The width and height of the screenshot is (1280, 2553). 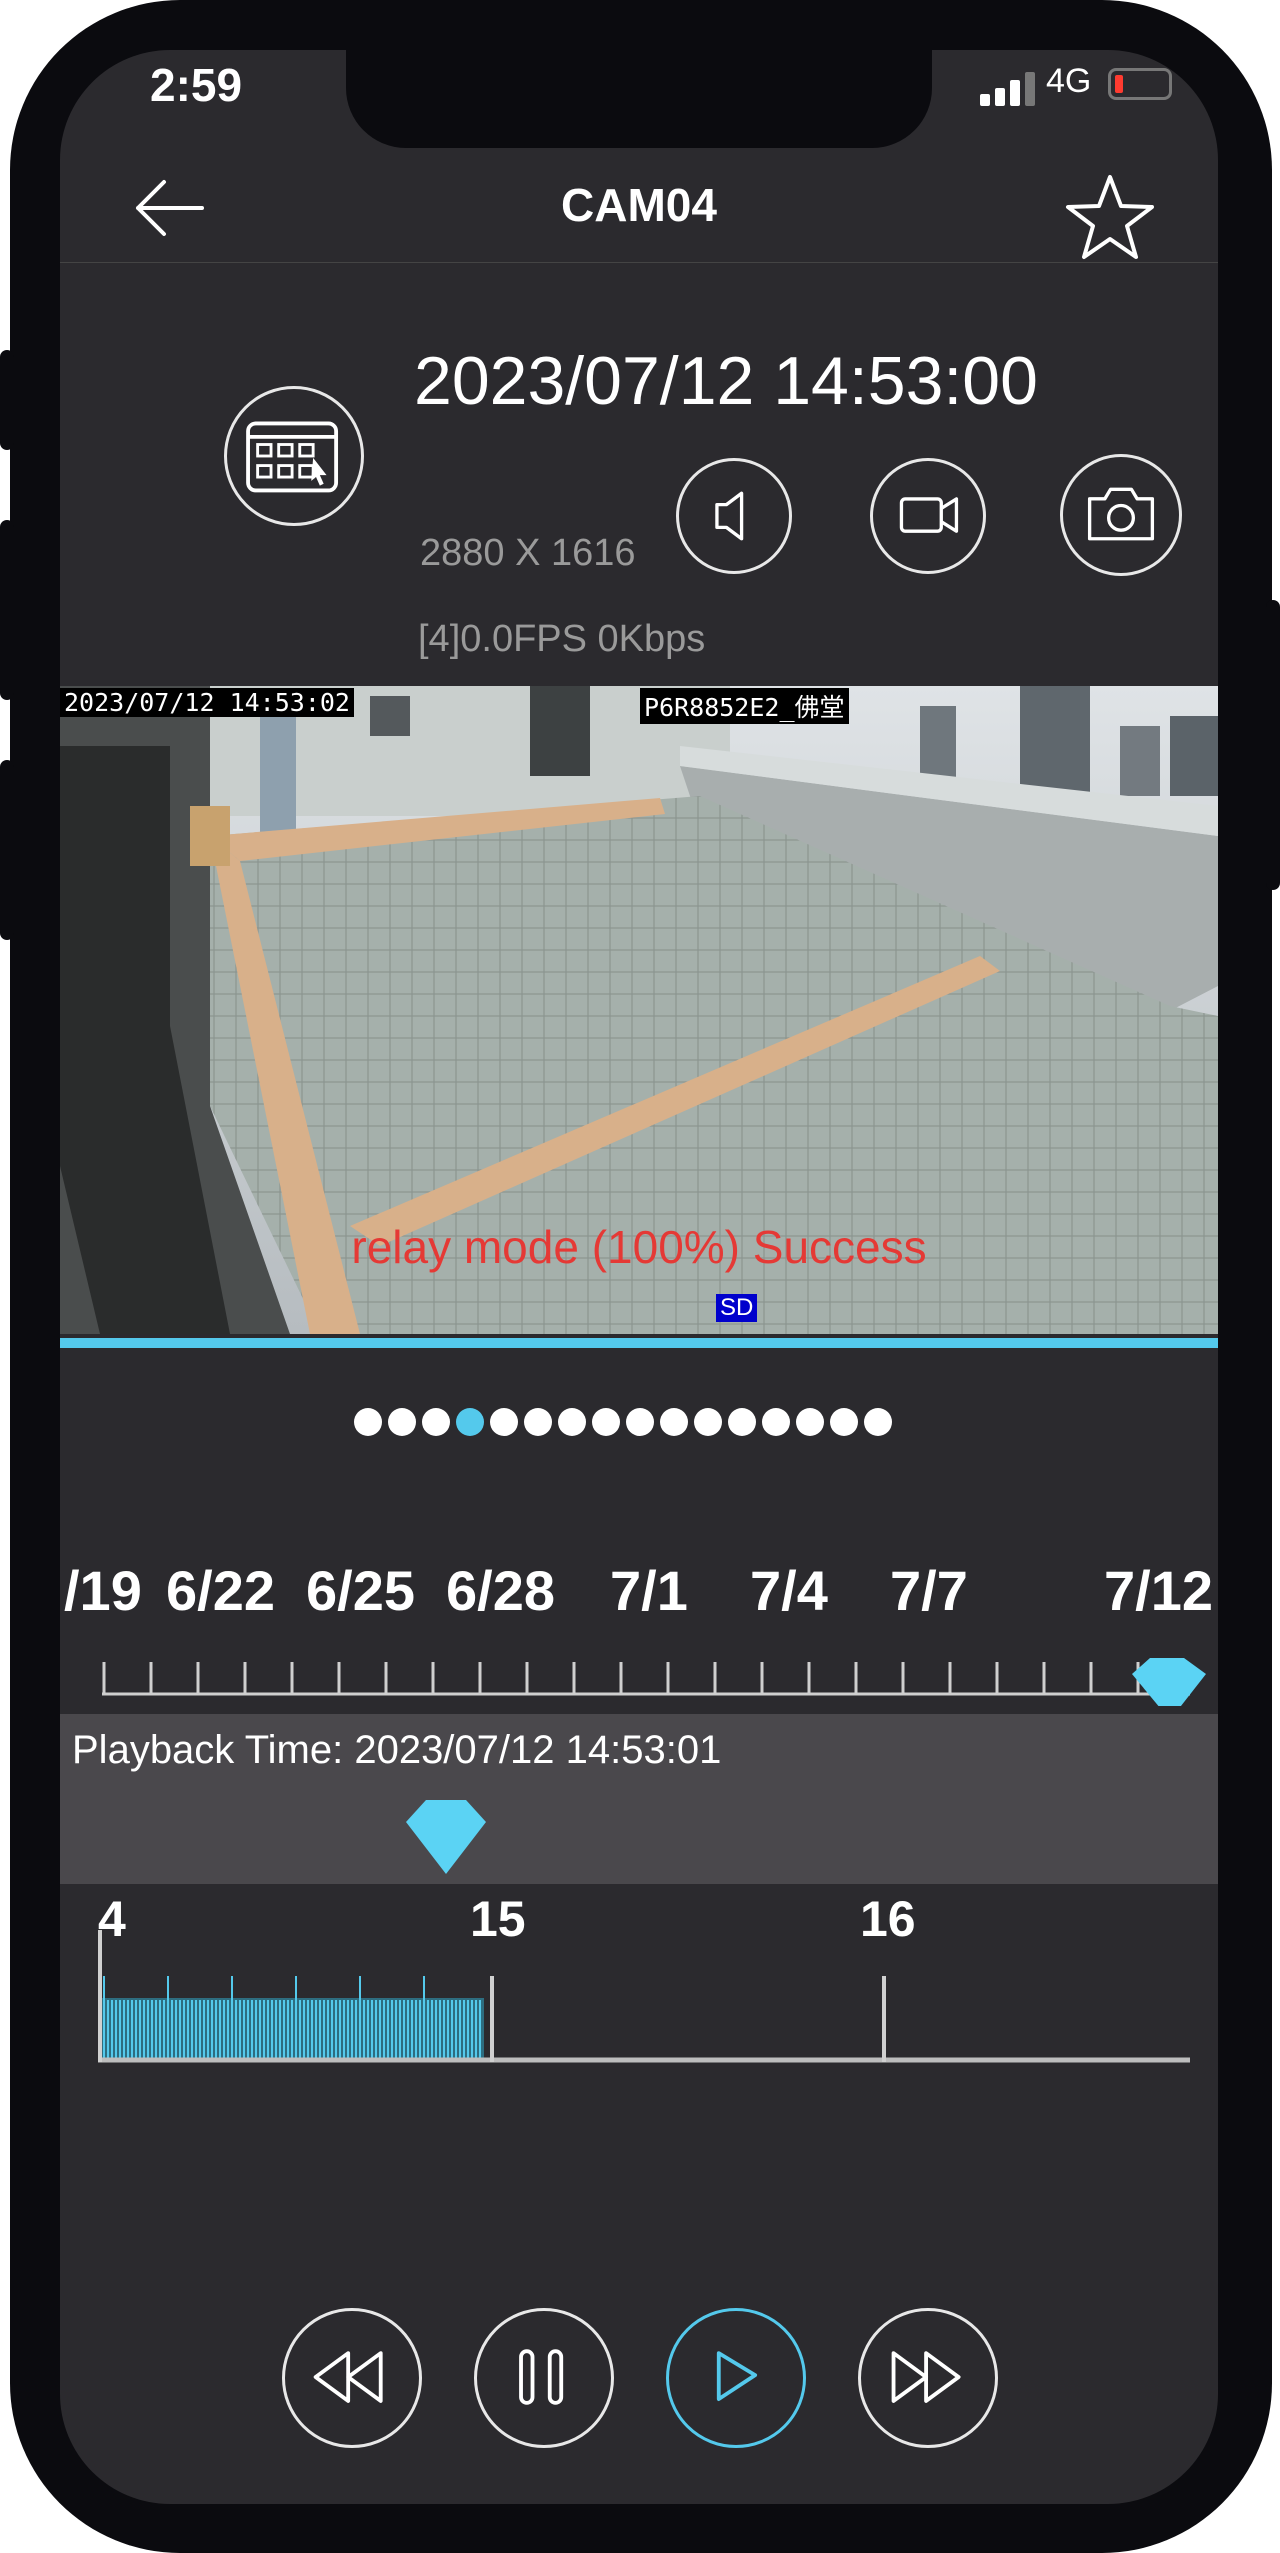 I want to click on mute-switch, so click(x=7, y=400).